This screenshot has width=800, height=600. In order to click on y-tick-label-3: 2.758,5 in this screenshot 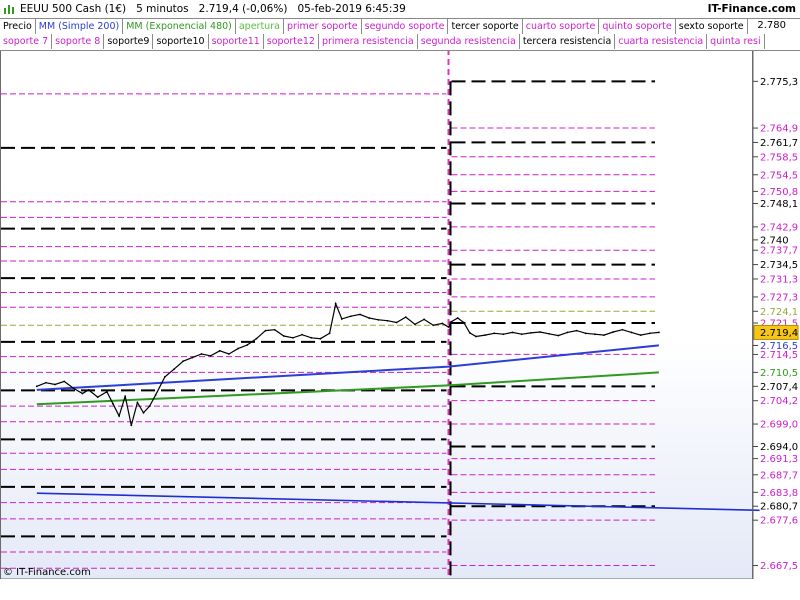, I will do `click(779, 157)`.